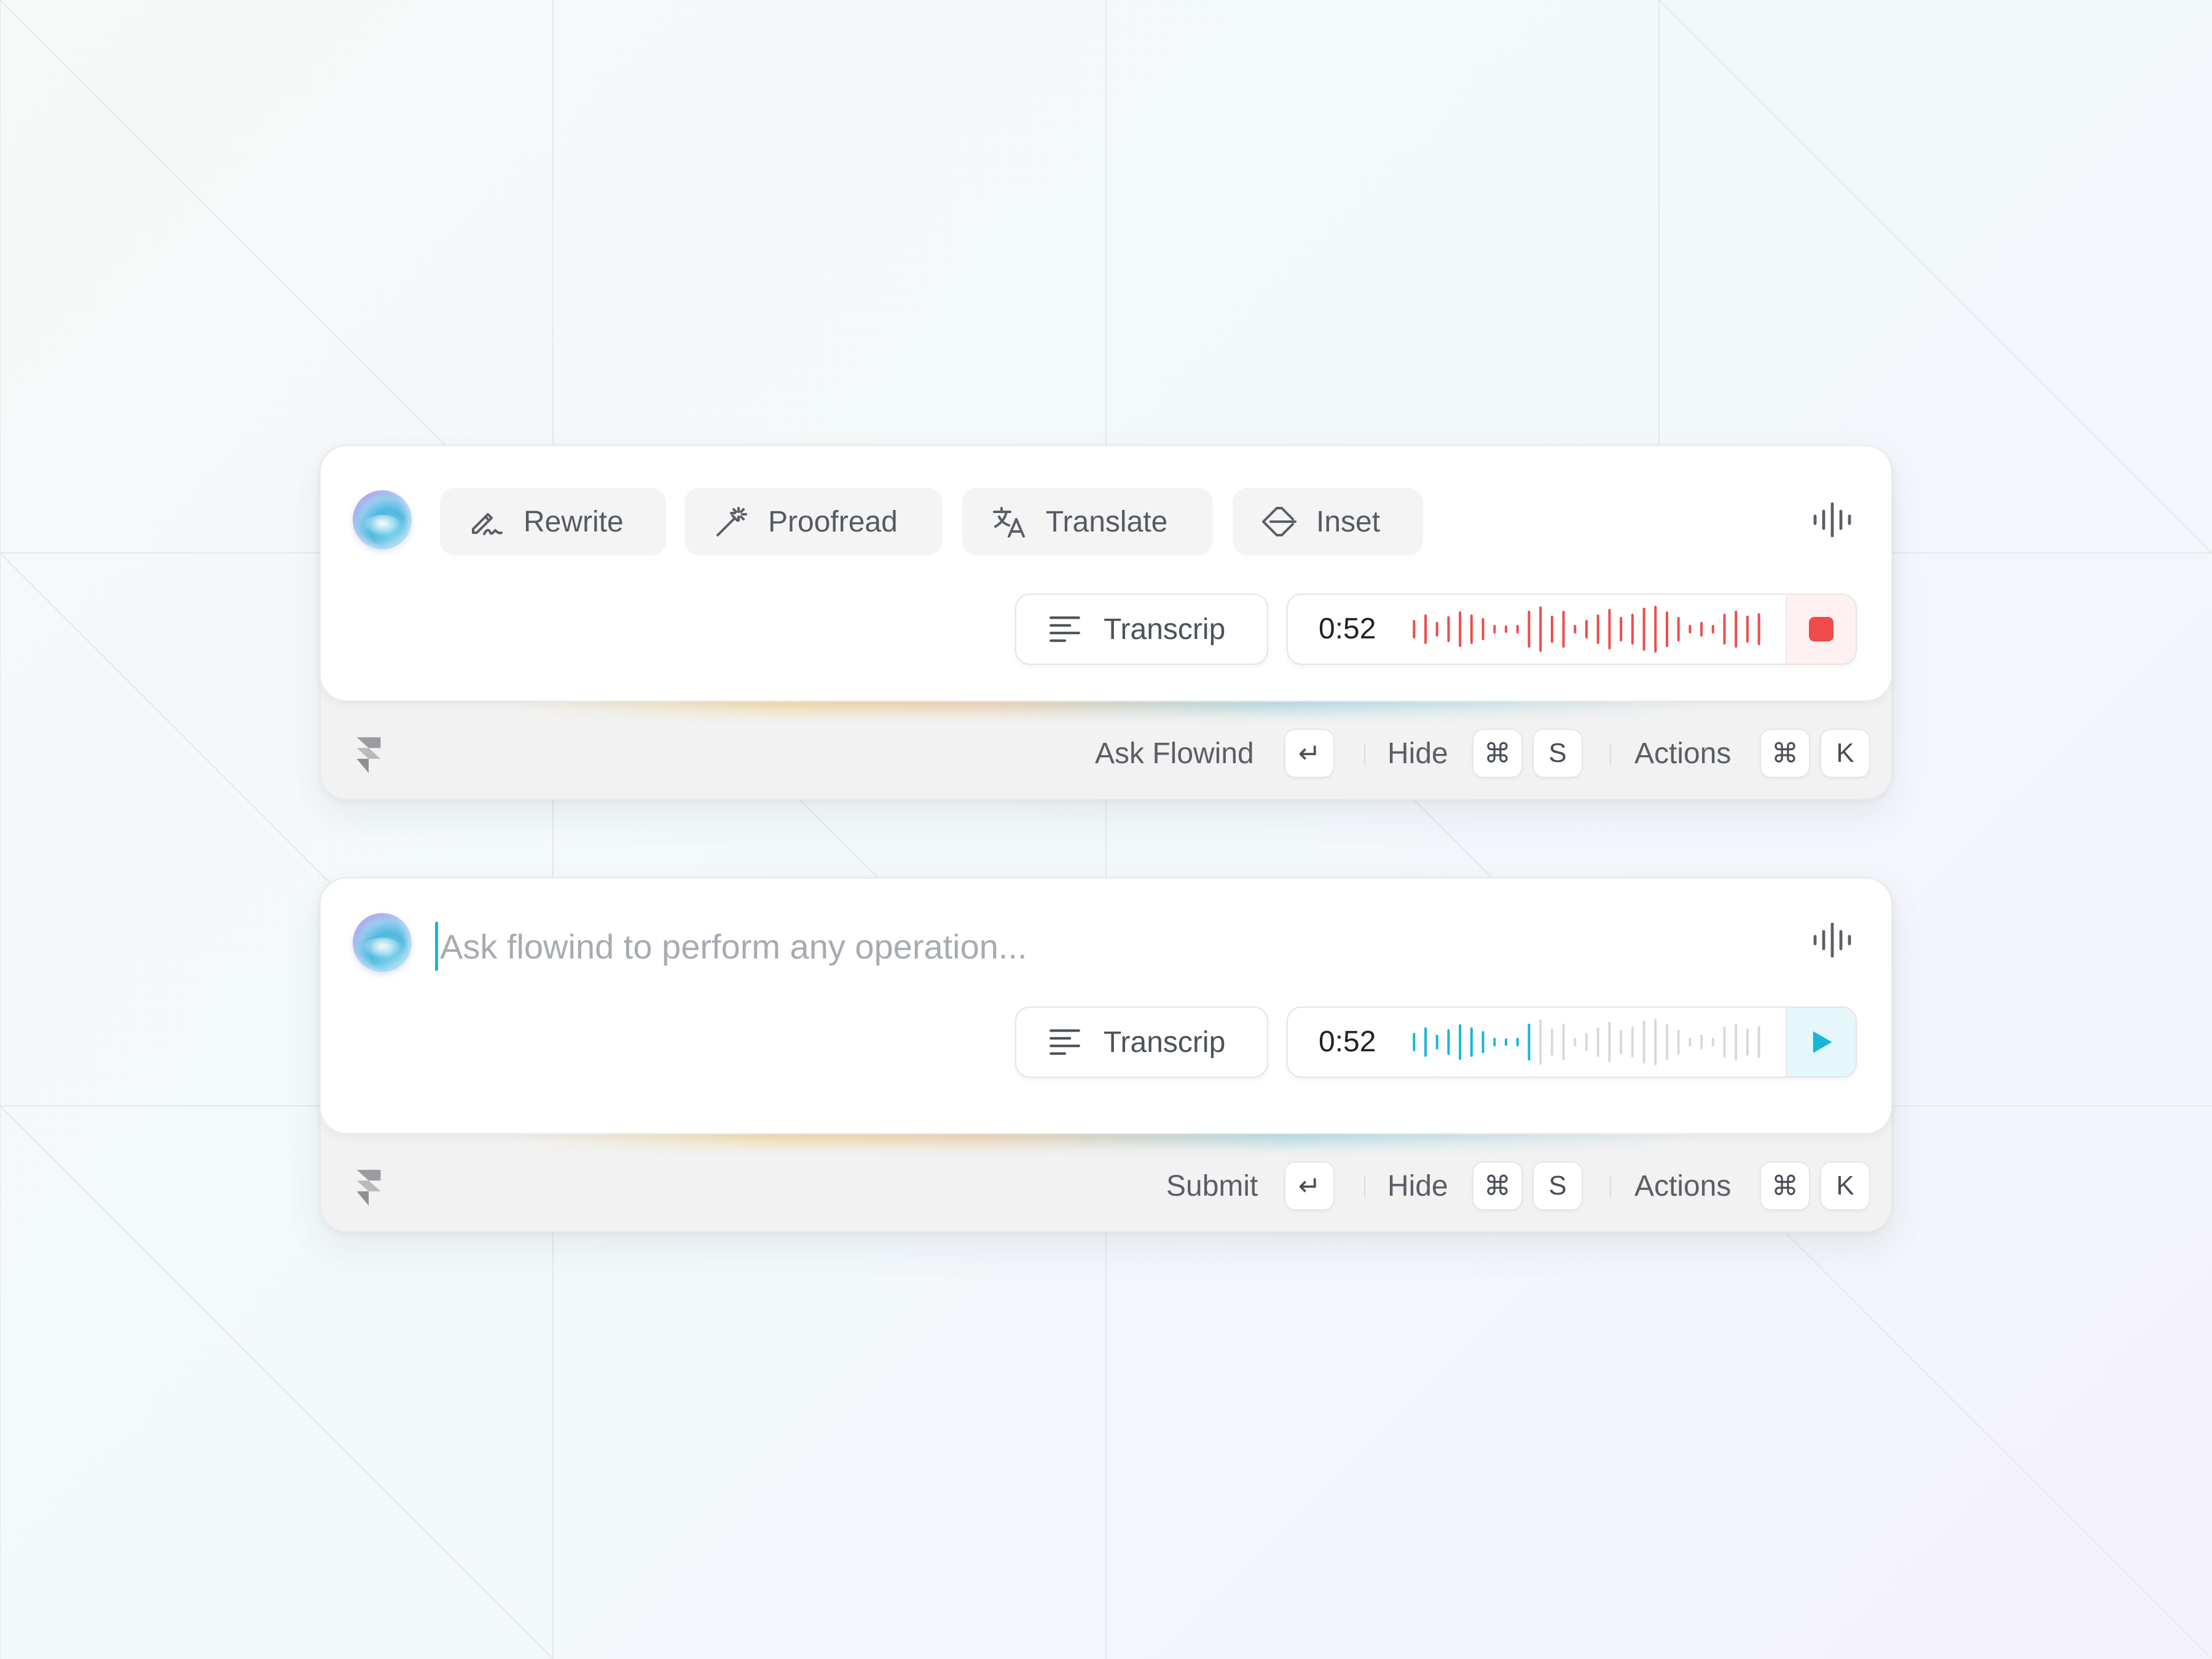 The image size is (2212, 1659). I want to click on stop-icon, so click(1821, 629).